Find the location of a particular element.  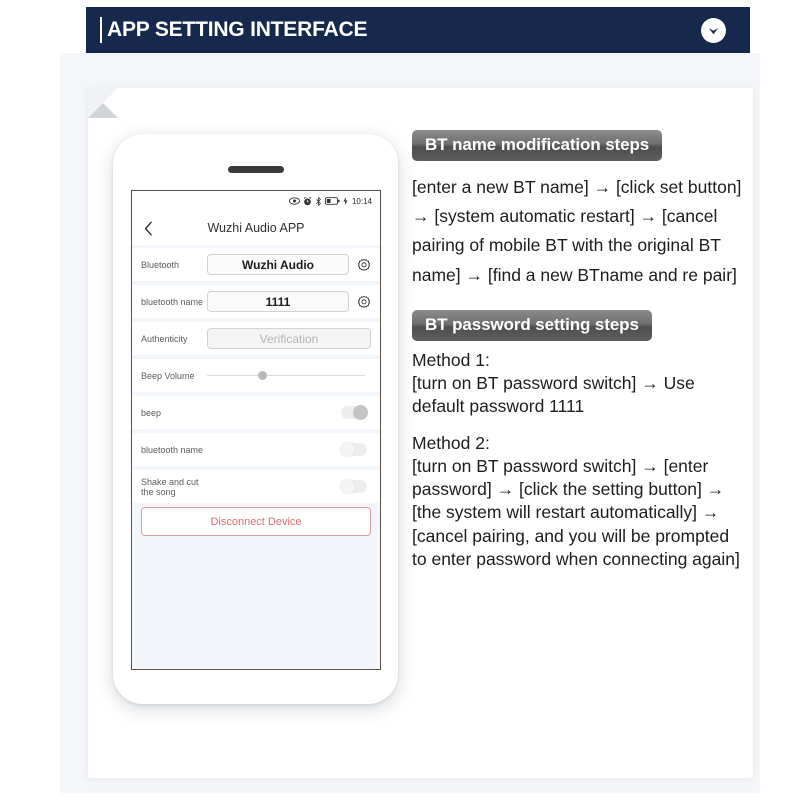

row-label: Authenticity is located at coordinates (164, 338).